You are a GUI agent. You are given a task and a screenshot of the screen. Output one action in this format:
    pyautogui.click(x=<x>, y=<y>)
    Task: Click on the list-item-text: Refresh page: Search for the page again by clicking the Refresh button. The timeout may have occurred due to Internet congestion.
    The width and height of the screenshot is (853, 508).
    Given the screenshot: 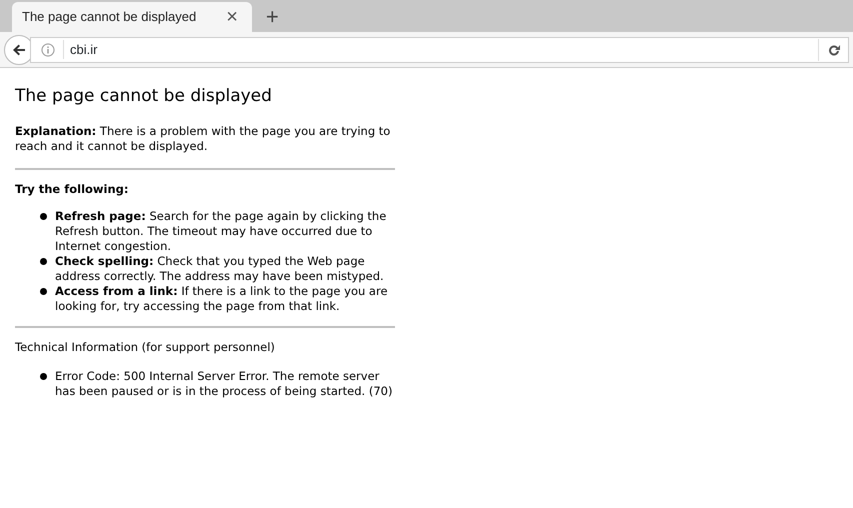 What is the action you would take?
    pyautogui.click(x=221, y=231)
    